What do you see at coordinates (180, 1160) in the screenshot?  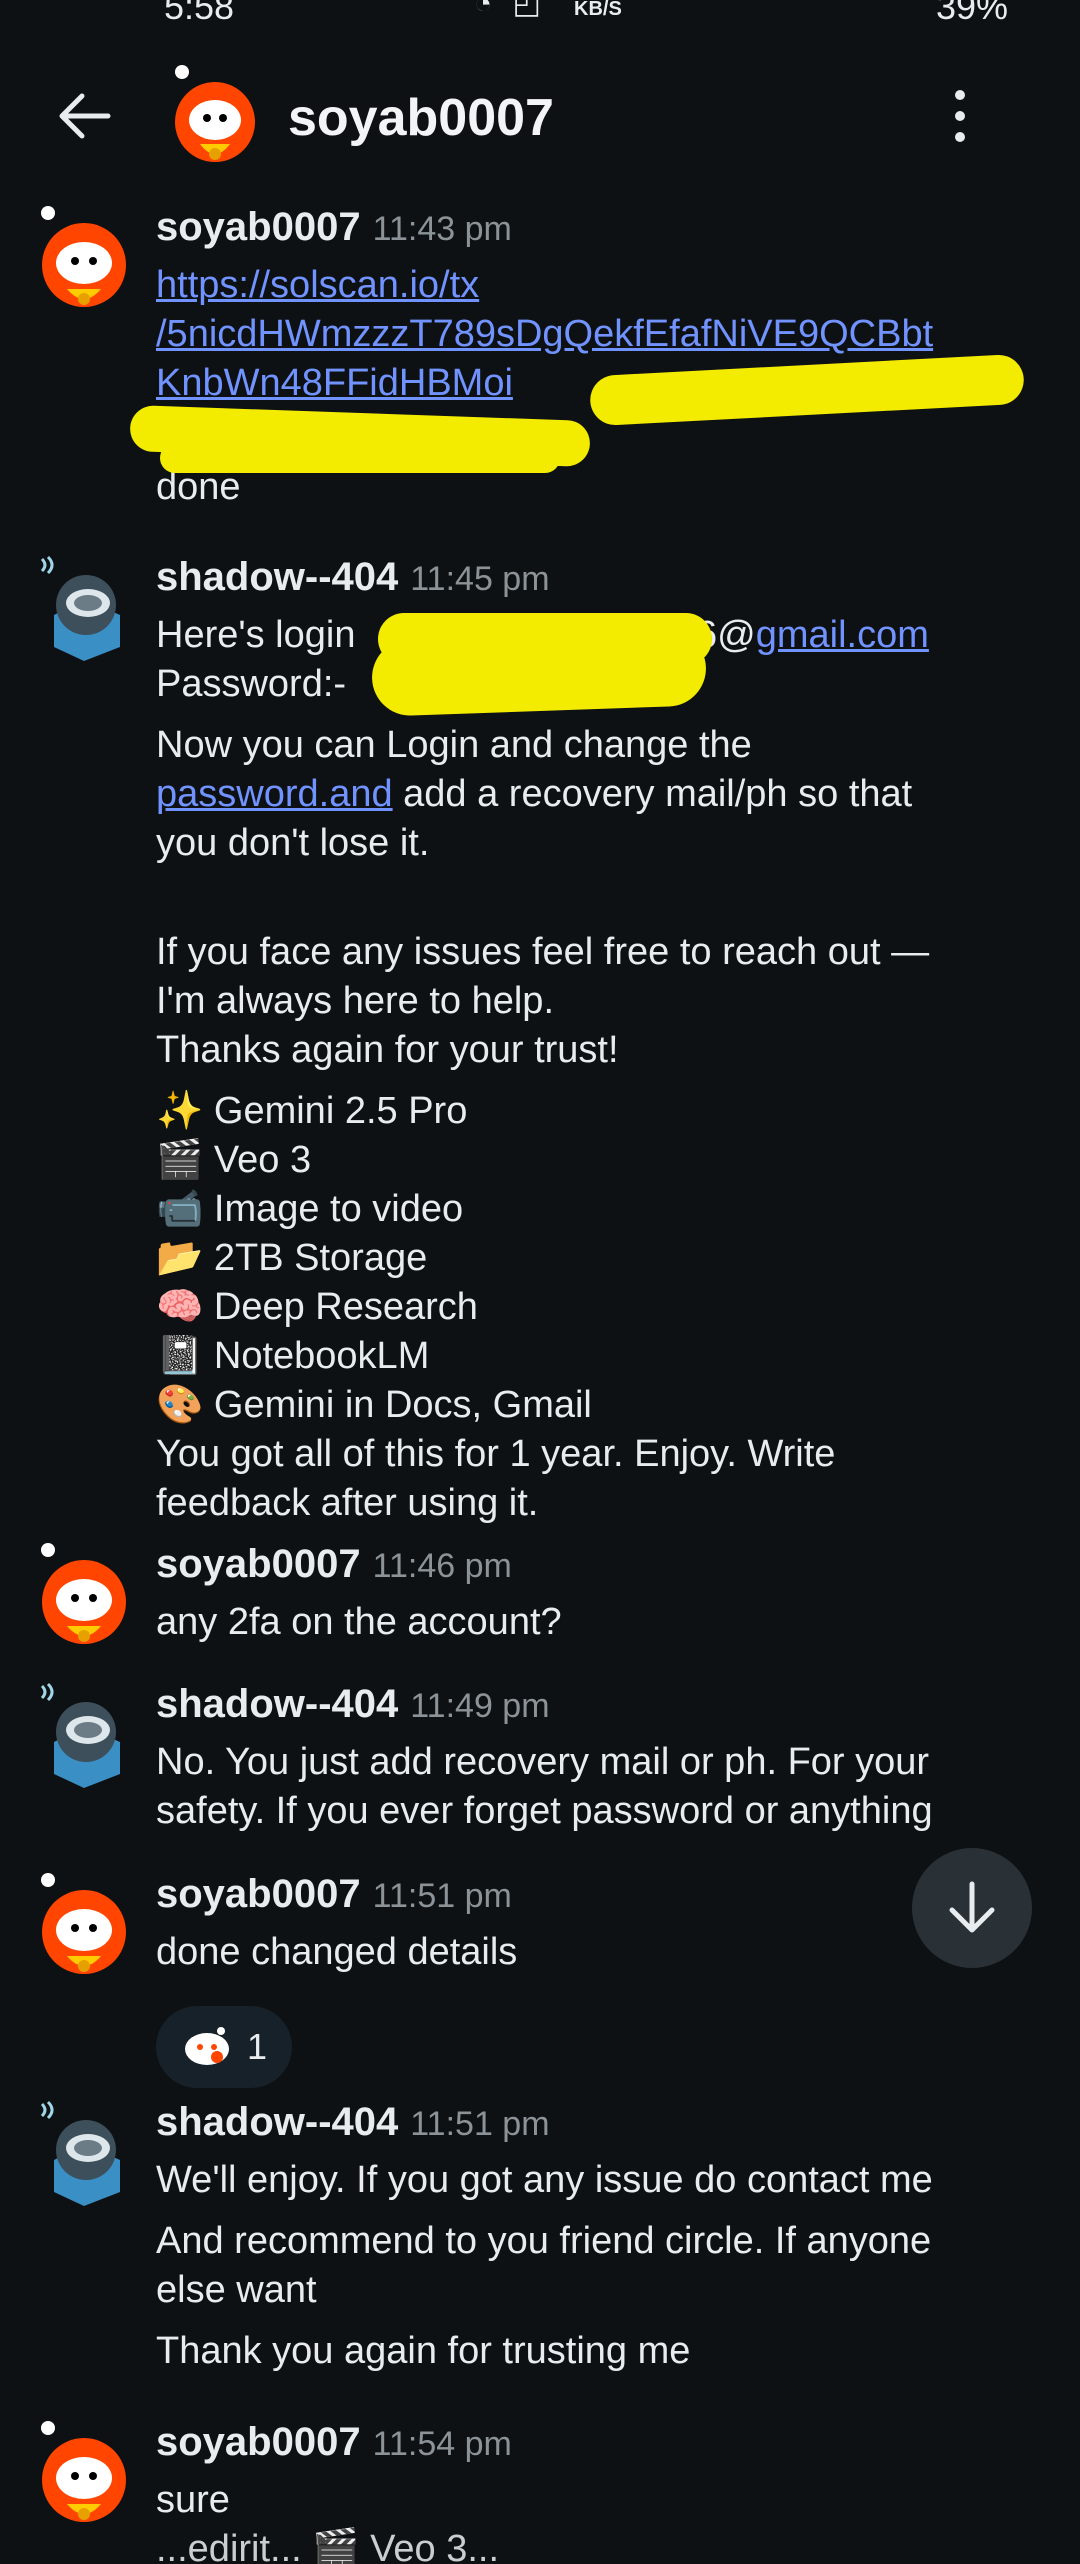 I see `clapper-icon: 🎬` at bounding box center [180, 1160].